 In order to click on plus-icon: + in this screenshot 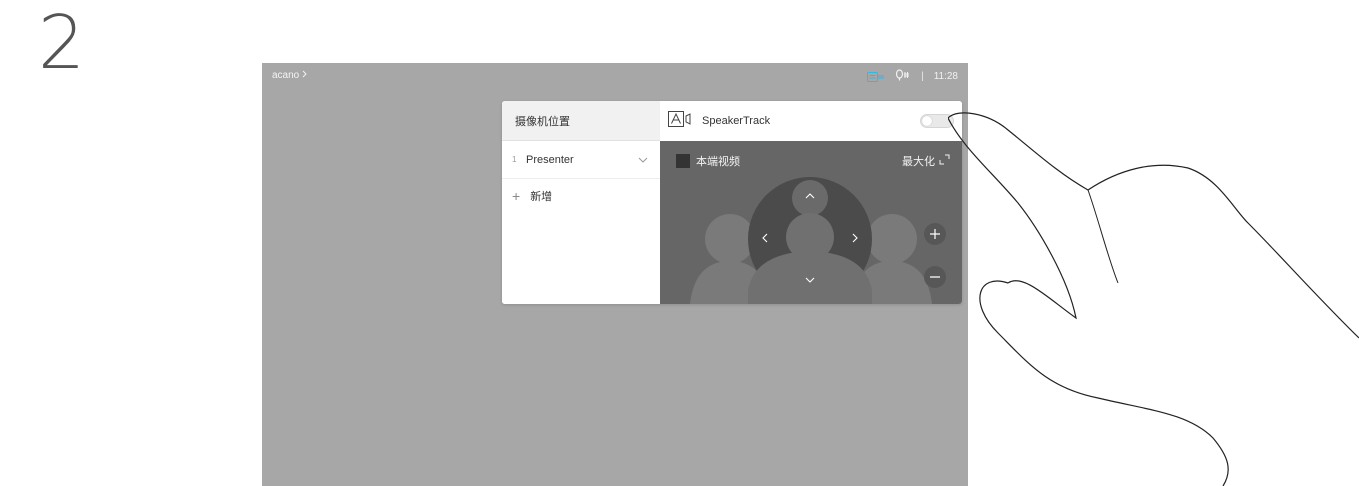, I will do `click(516, 196)`.